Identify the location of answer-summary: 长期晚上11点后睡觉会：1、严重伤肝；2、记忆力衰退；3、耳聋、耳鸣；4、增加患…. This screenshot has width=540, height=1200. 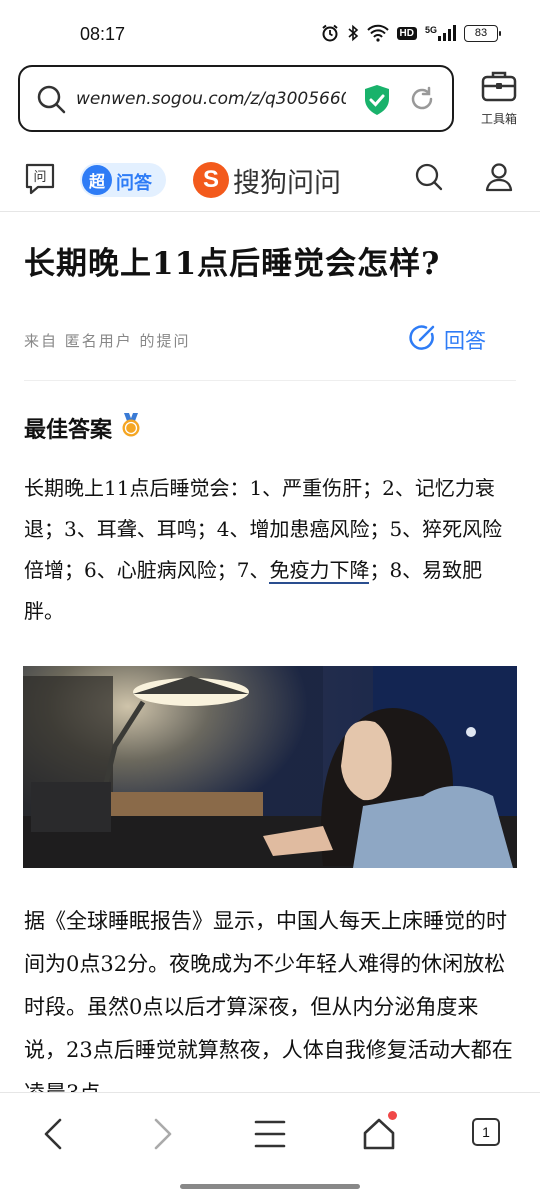
(272, 550).